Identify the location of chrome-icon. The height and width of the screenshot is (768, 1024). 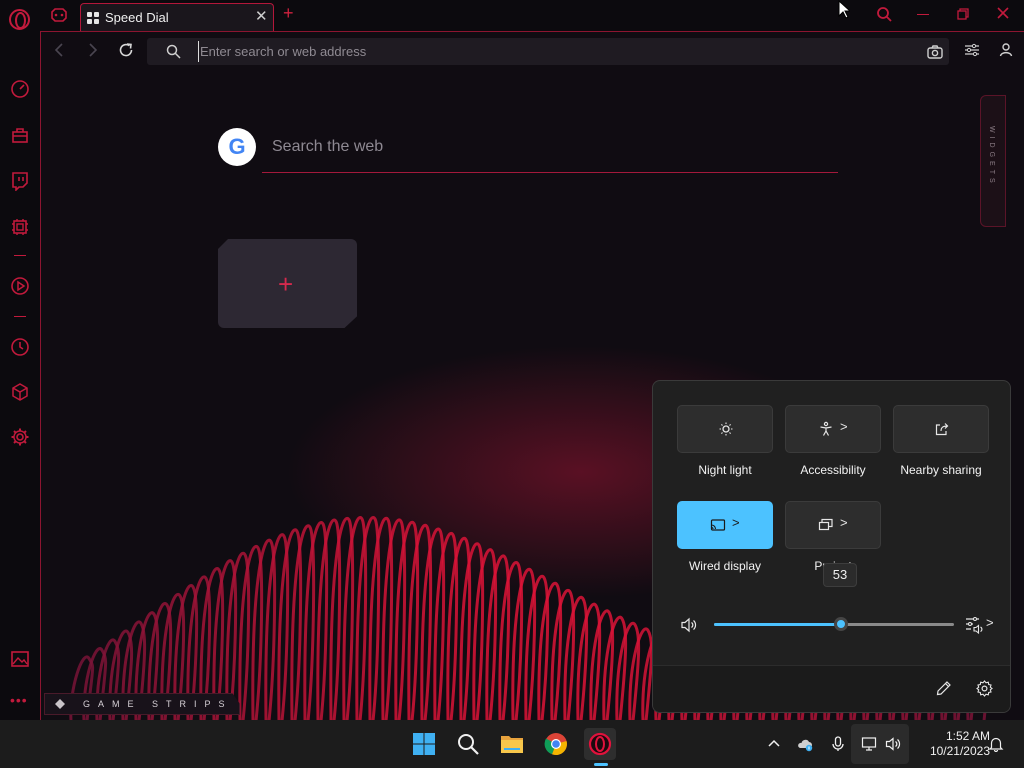
(555, 744).